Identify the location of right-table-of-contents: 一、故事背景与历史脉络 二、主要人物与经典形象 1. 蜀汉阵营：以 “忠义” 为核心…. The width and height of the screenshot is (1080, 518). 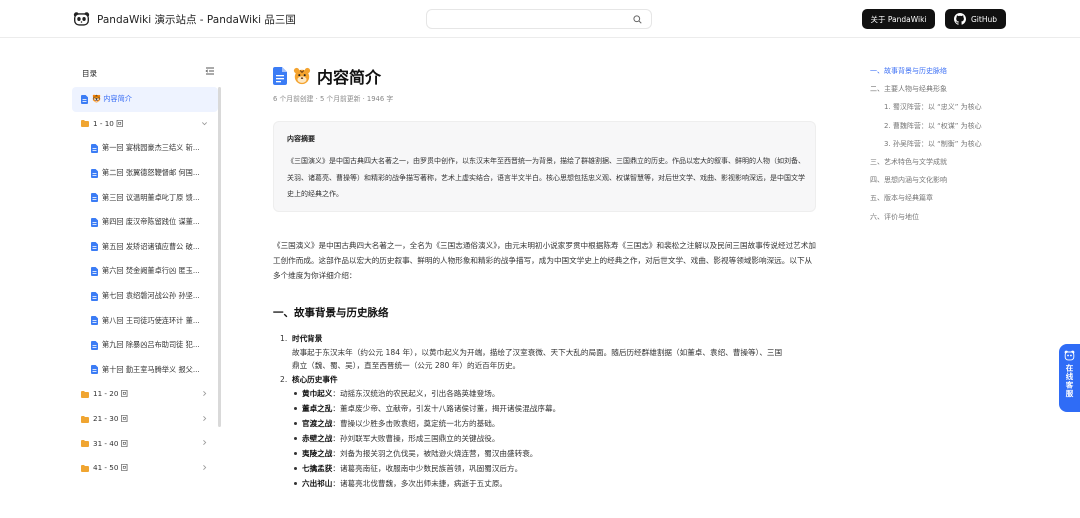
(940, 148).